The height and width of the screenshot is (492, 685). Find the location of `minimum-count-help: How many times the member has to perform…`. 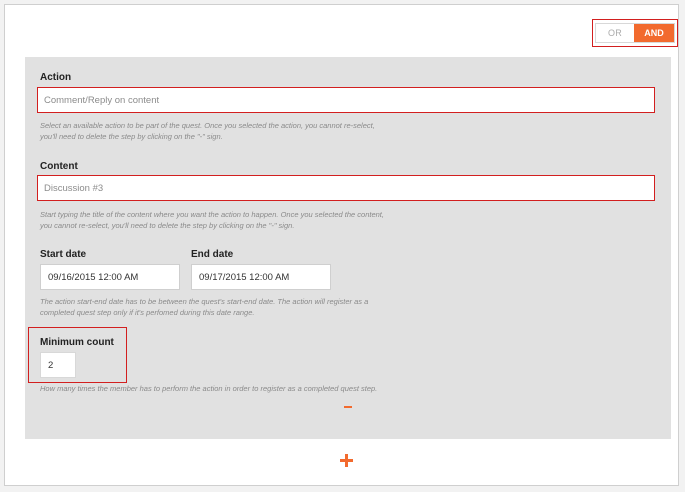

minimum-count-help: How many times the member has to perform… is located at coordinates (209, 388).